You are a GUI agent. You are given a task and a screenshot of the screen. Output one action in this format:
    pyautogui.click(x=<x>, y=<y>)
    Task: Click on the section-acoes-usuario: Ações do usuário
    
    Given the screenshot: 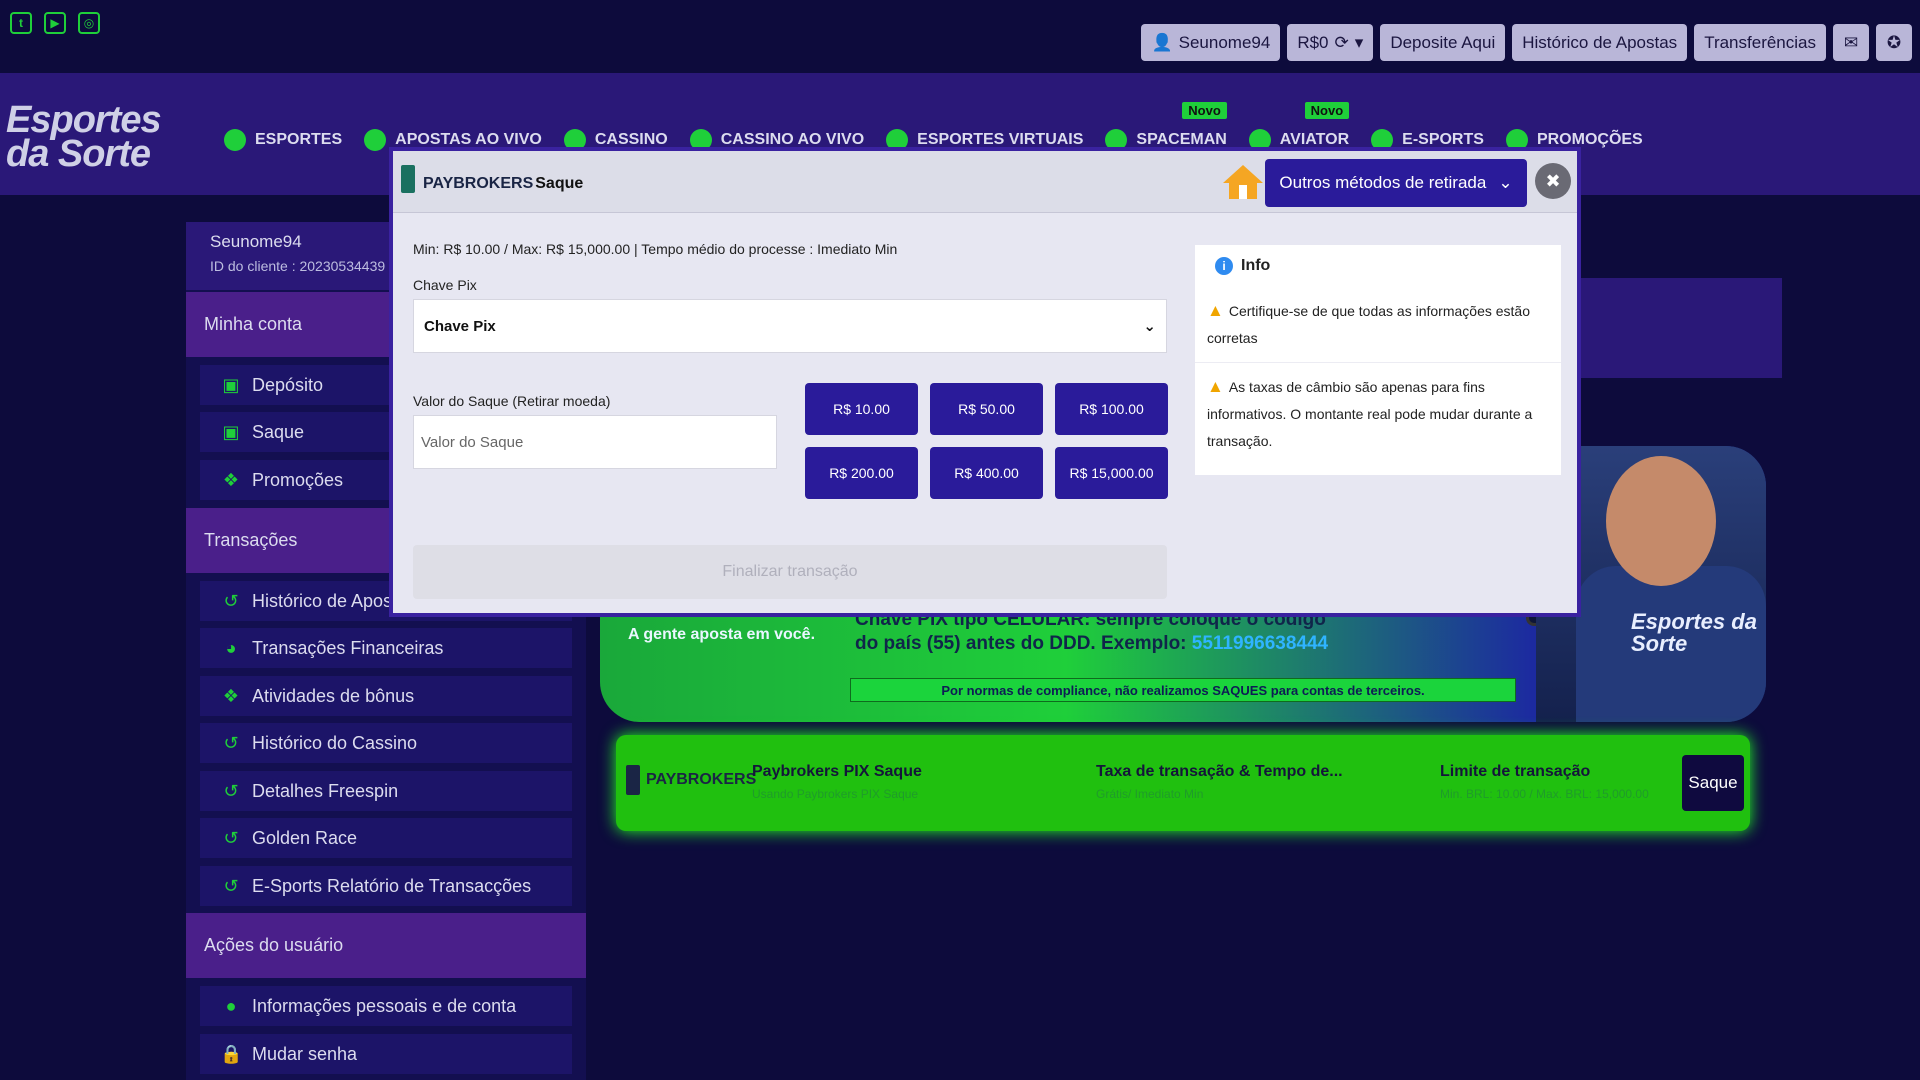 What is the action you would take?
    pyautogui.click(x=386, y=945)
    